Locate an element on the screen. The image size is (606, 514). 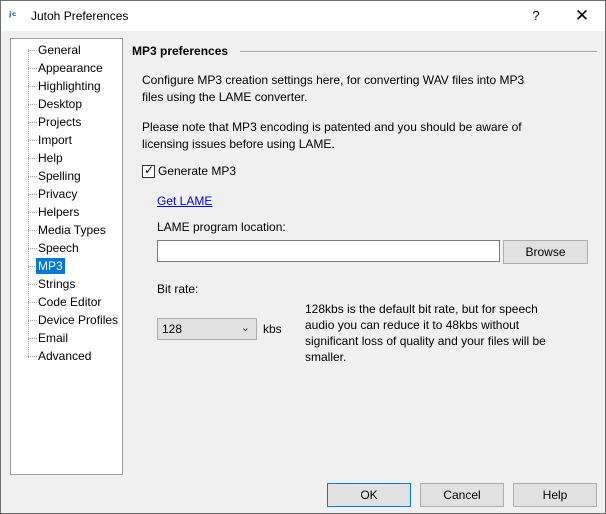
ok-button: OK is located at coordinates (369, 495).